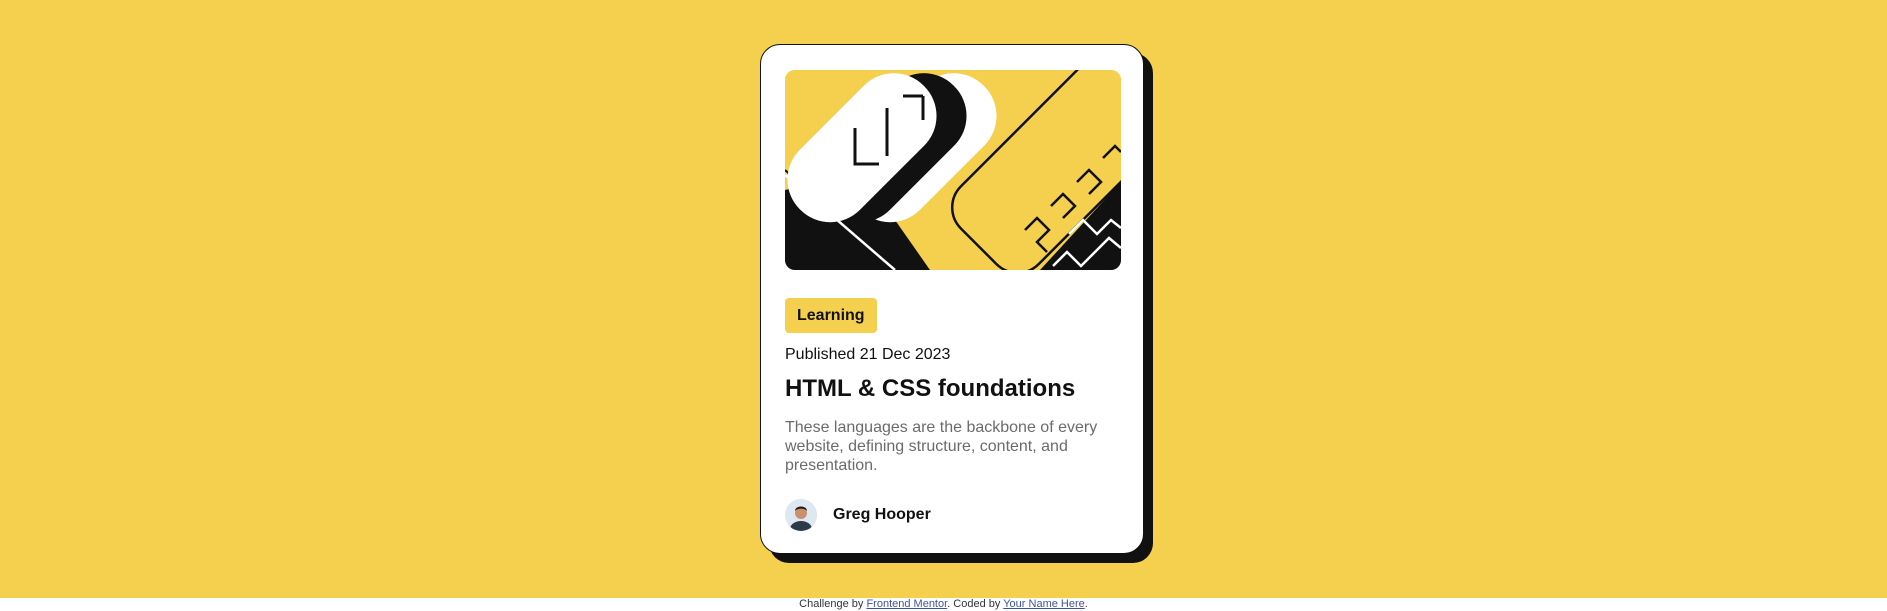 Image resolution: width=1887 pixels, height=611 pixels. What do you see at coordinates (868, 354) in the screenshot?
I see `published-date: Published 21 Dec 2023` at bounding box center [868, 354].